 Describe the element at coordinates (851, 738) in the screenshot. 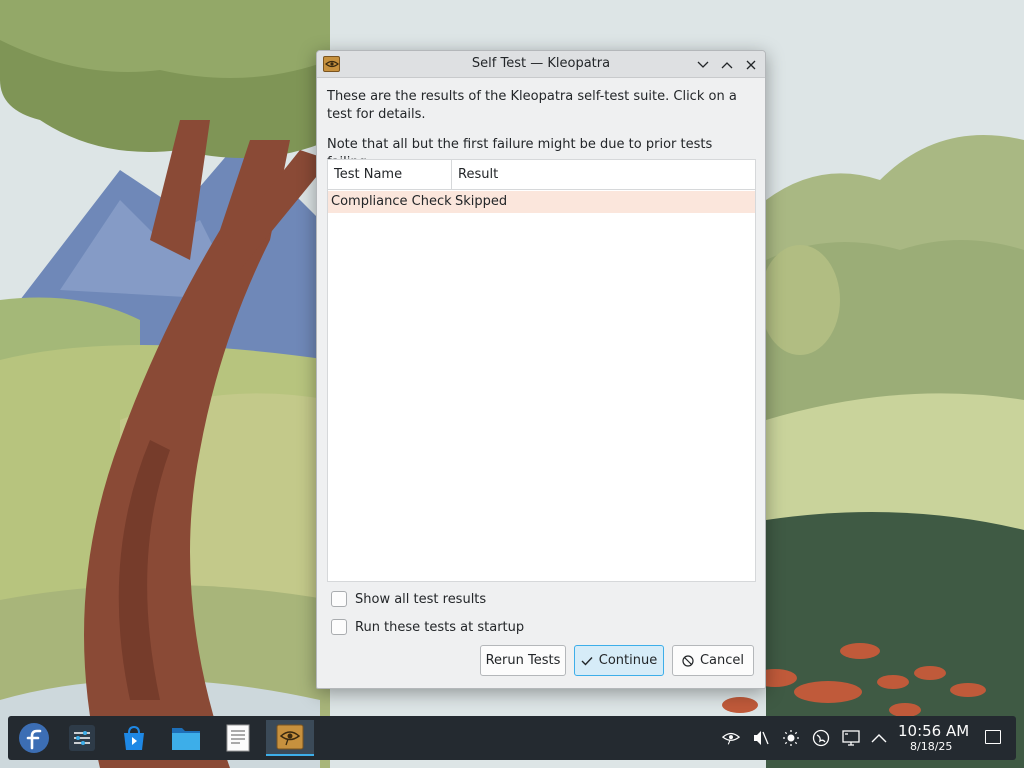

I see `wired-network-icon` at that location.